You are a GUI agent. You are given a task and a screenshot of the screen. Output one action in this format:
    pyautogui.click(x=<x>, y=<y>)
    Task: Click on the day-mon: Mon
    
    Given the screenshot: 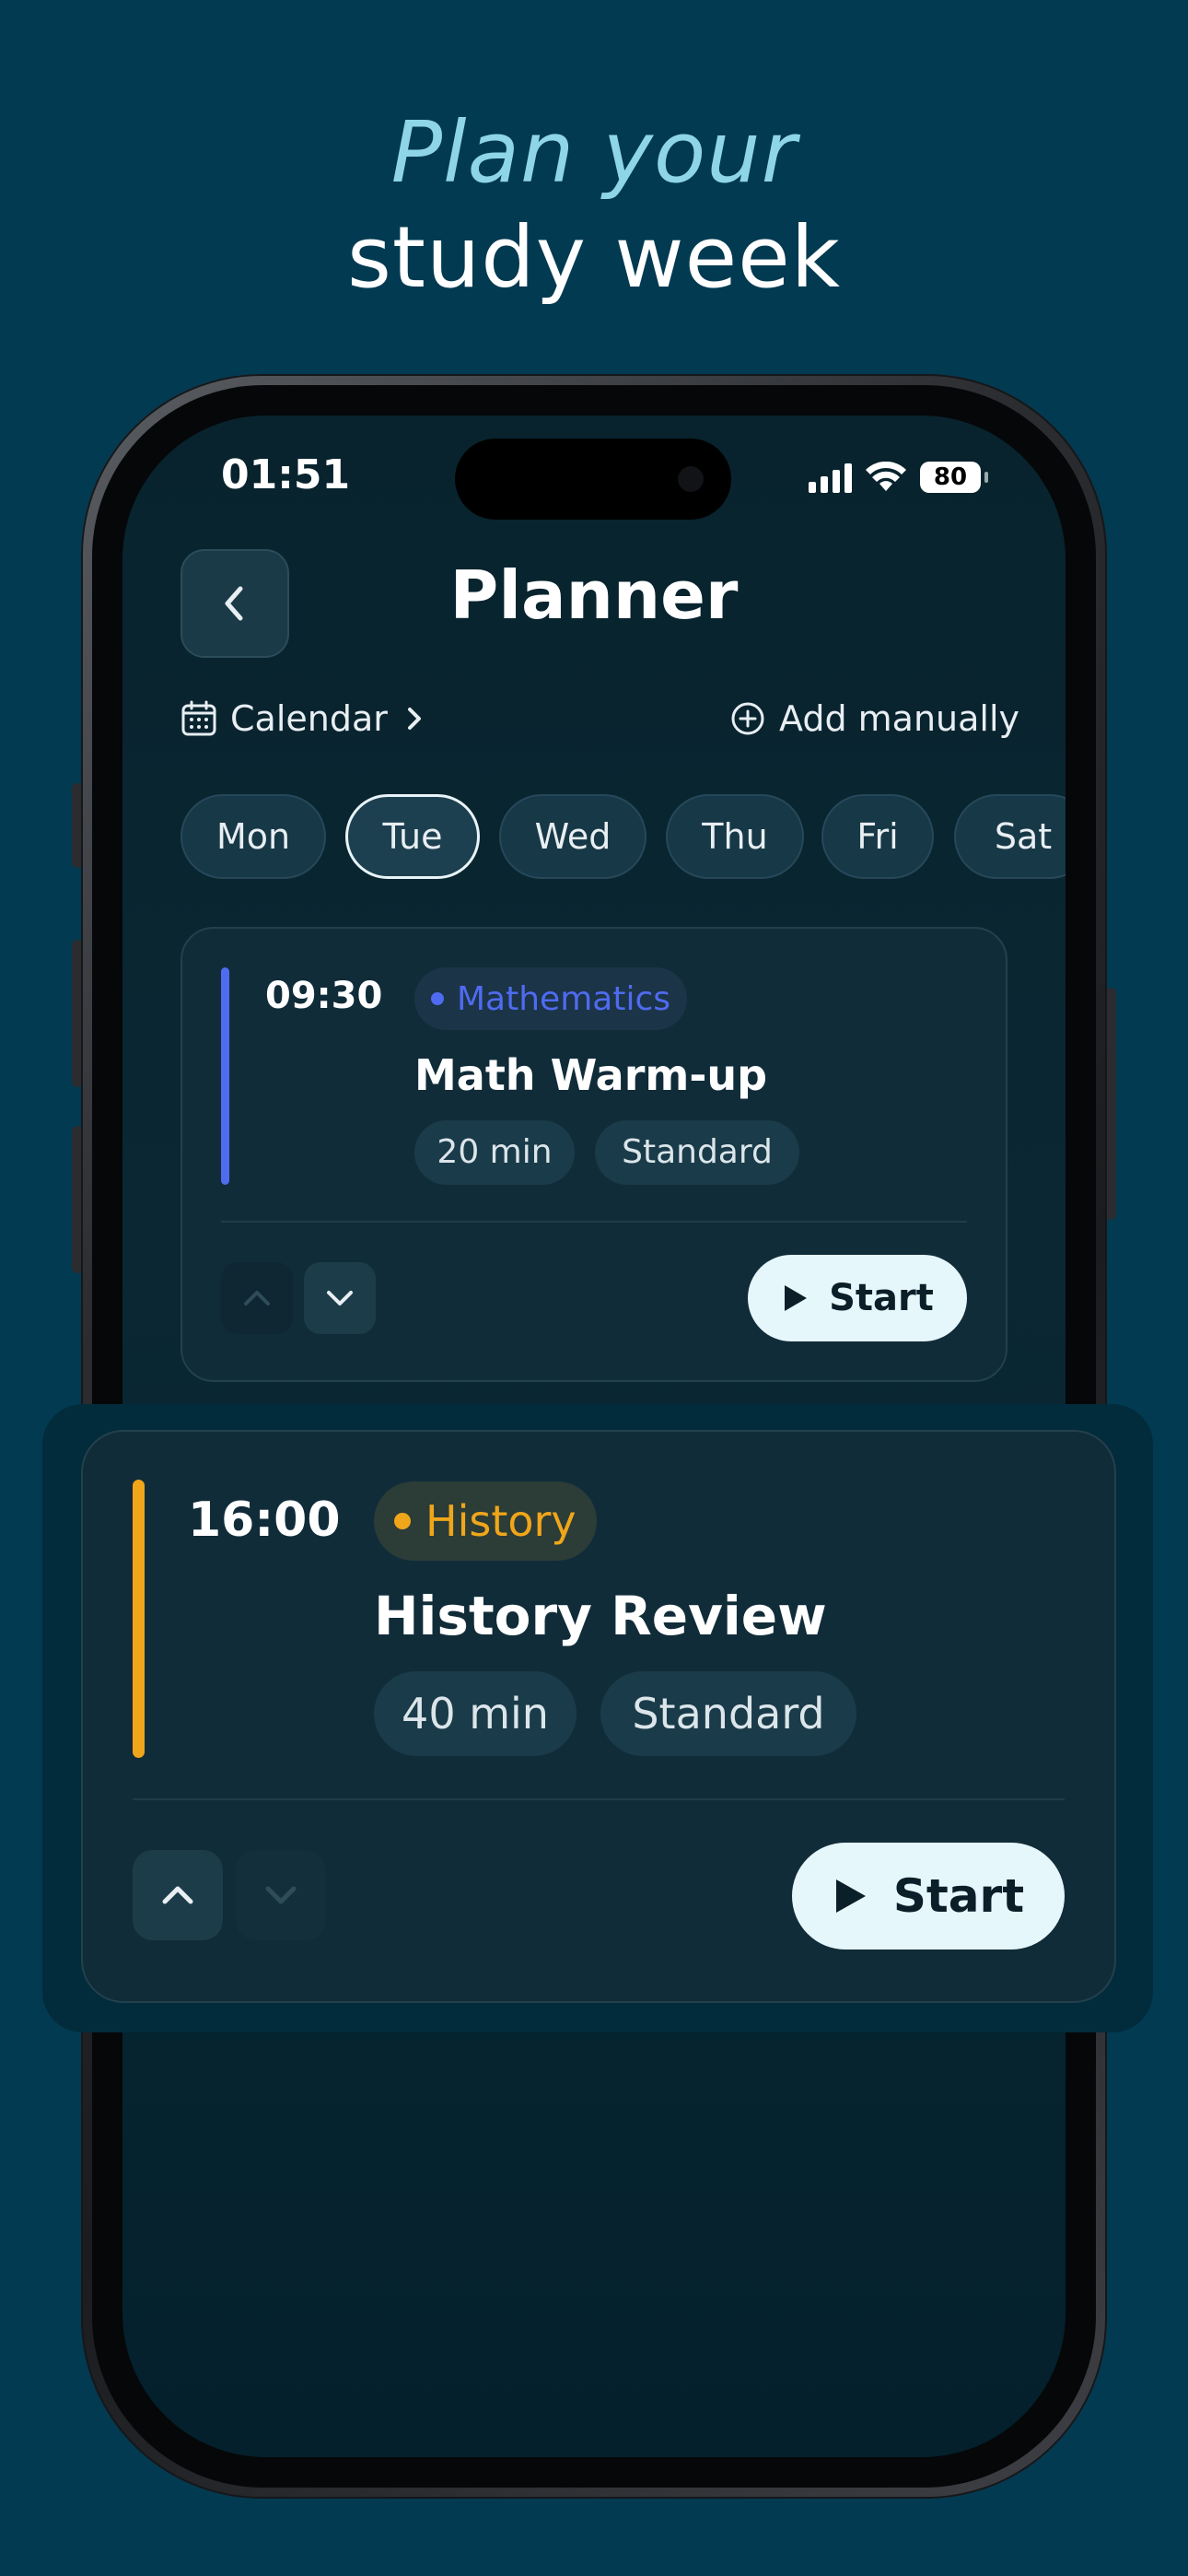 What is the action you would take?
    pyautogui.click(x=253, y=837)
    